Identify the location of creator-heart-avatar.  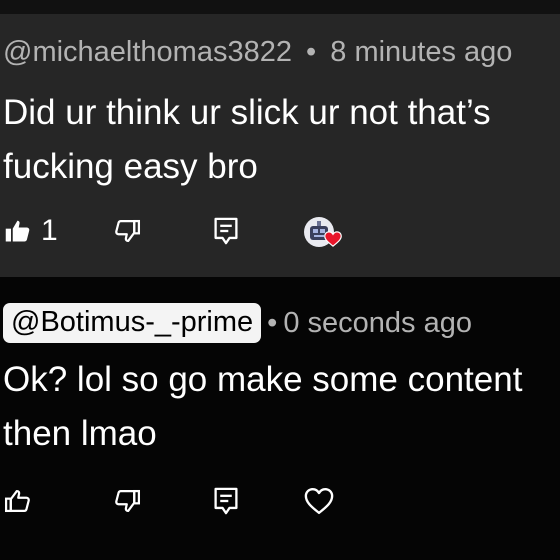
(323, 234).